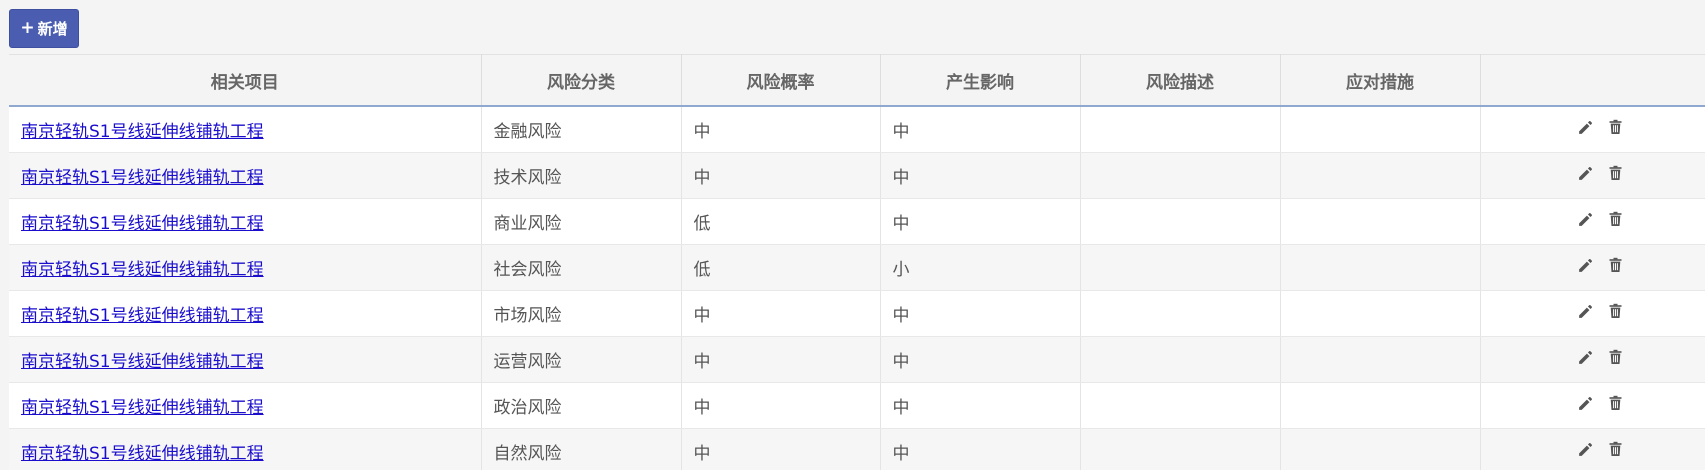  What do you see at coordinates (581, 221) in the screenshot?
I see `cell-category: 商业风险` at bounding box center [581, 221].